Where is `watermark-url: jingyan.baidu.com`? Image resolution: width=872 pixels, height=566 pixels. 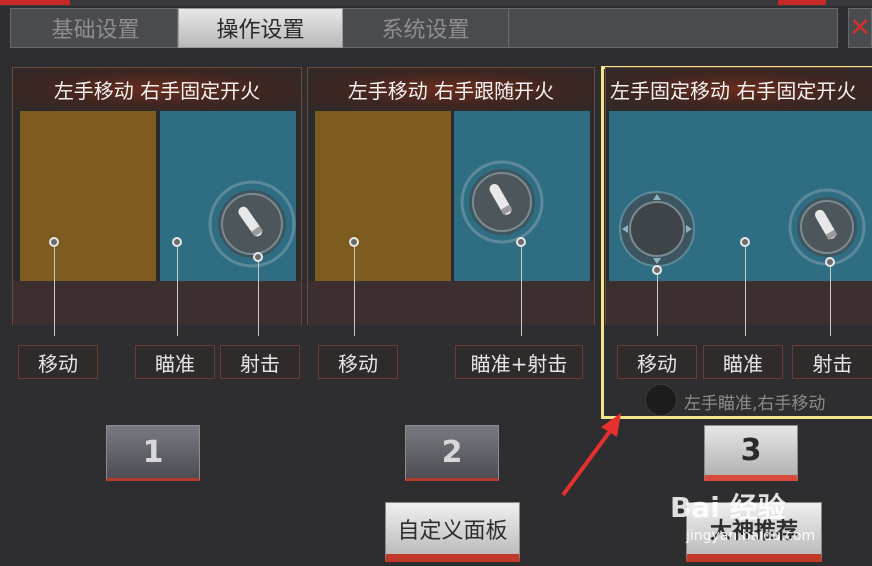
watermark-url: jingyan.baidu.com is located at coordinates (751, 536).